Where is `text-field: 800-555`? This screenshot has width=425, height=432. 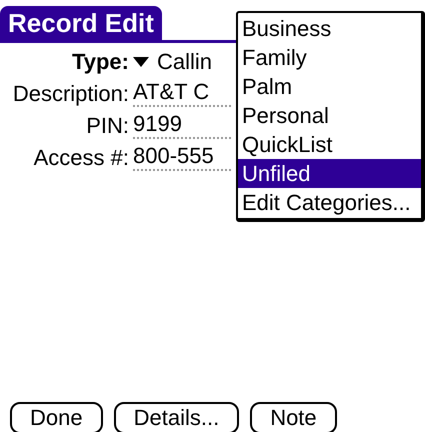 text-field: 800-555 is located at coordinates (182, 157).